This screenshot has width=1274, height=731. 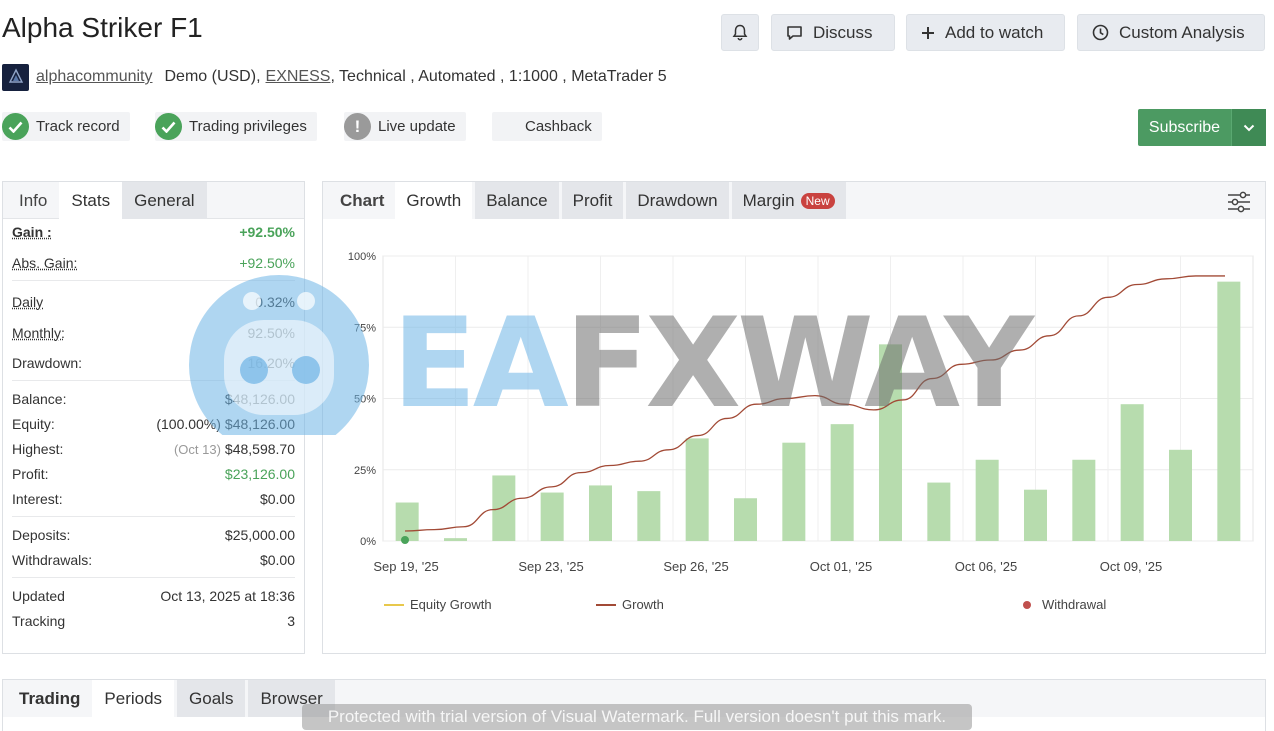 I want to click on highest-label: Highest:, so click(x=38, y=448).